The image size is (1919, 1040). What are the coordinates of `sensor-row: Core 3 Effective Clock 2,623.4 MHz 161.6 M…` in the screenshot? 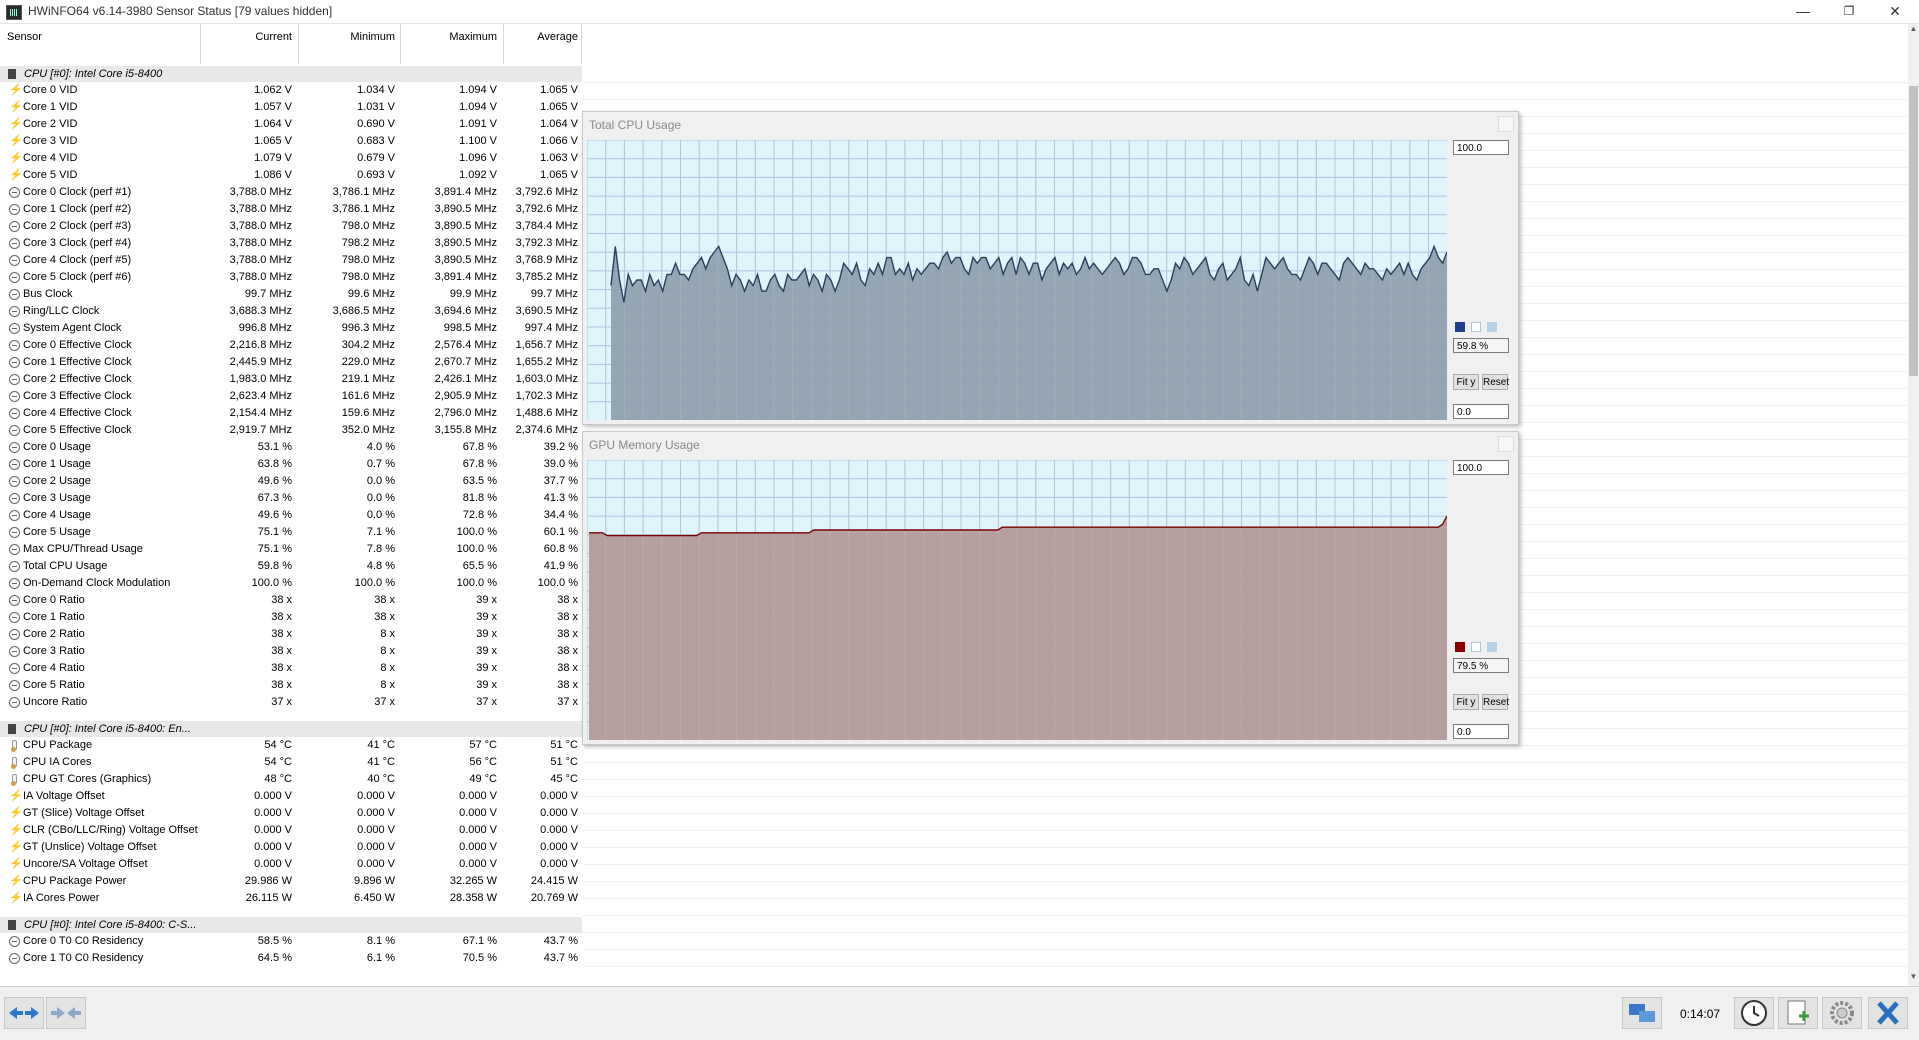 It's located at (291, 396).